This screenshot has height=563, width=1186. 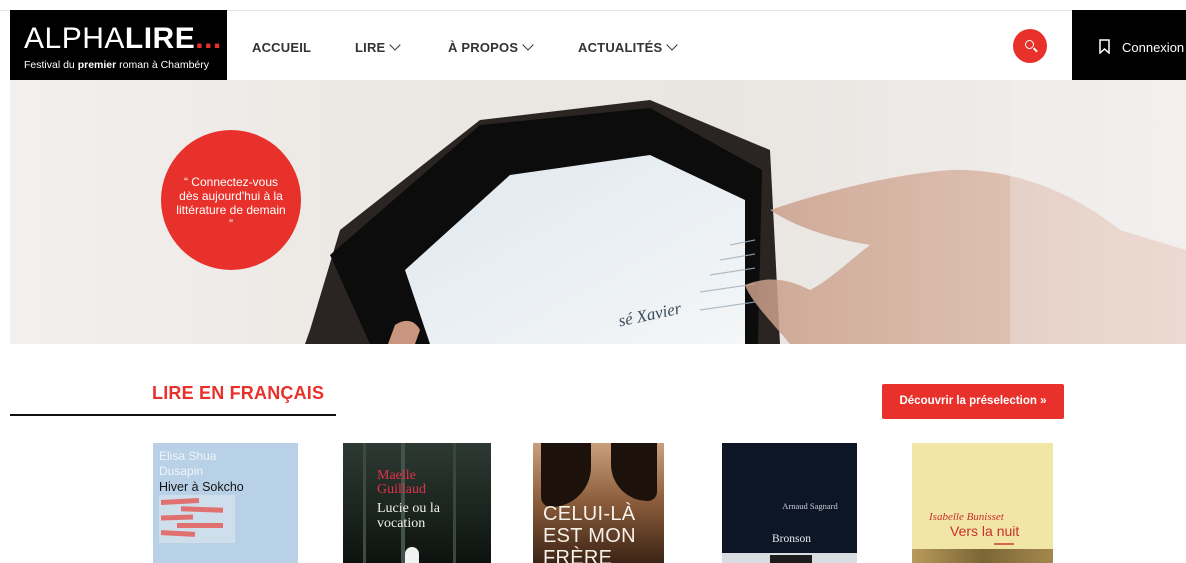 I want to click on book-title: CELUI-LÀ EST MON FRÈRE, so click(x=589, y=533).